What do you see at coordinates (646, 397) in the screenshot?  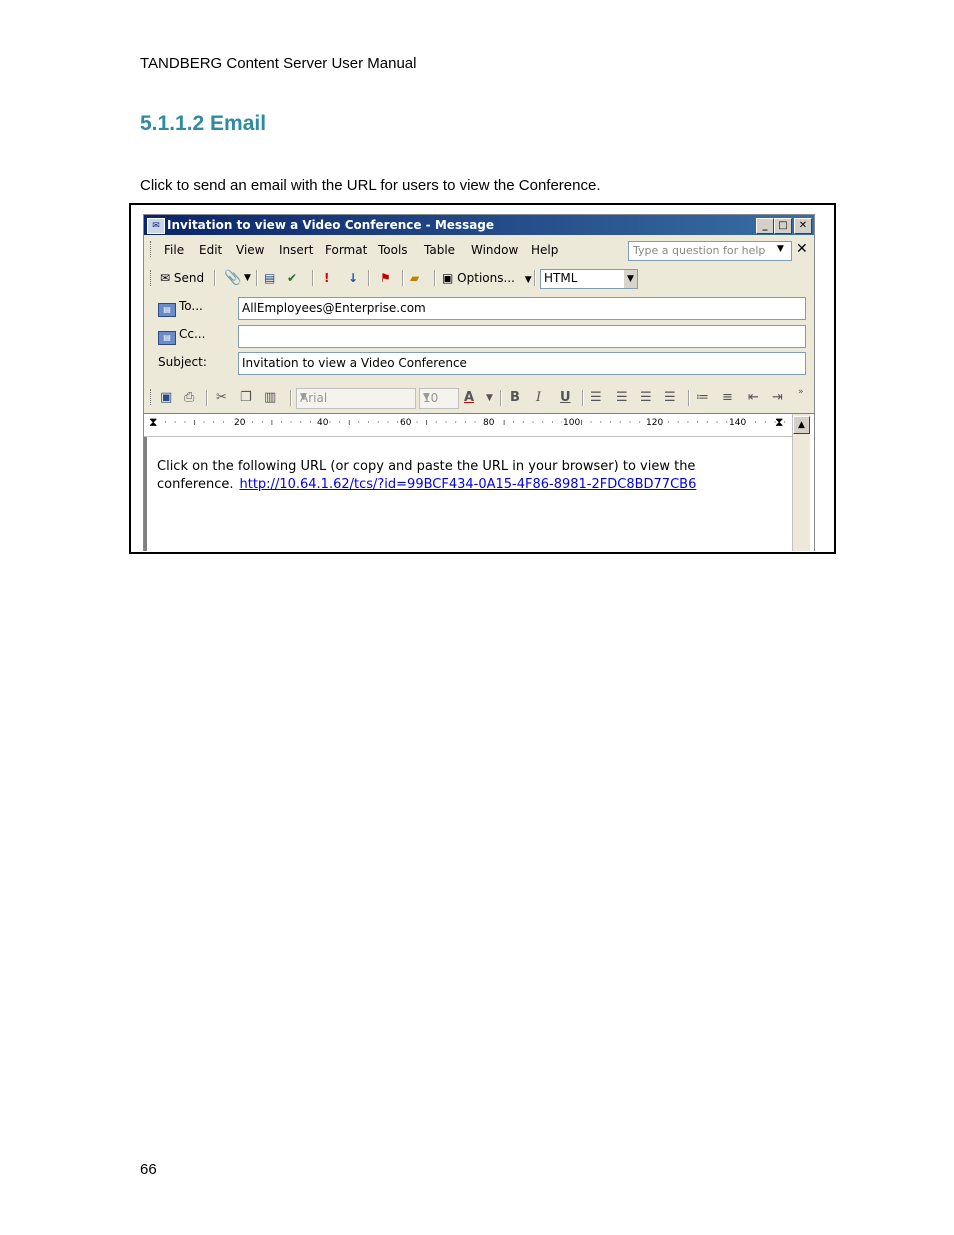 I see `align-right-icon: ☰` at bounding box center [646, 397].